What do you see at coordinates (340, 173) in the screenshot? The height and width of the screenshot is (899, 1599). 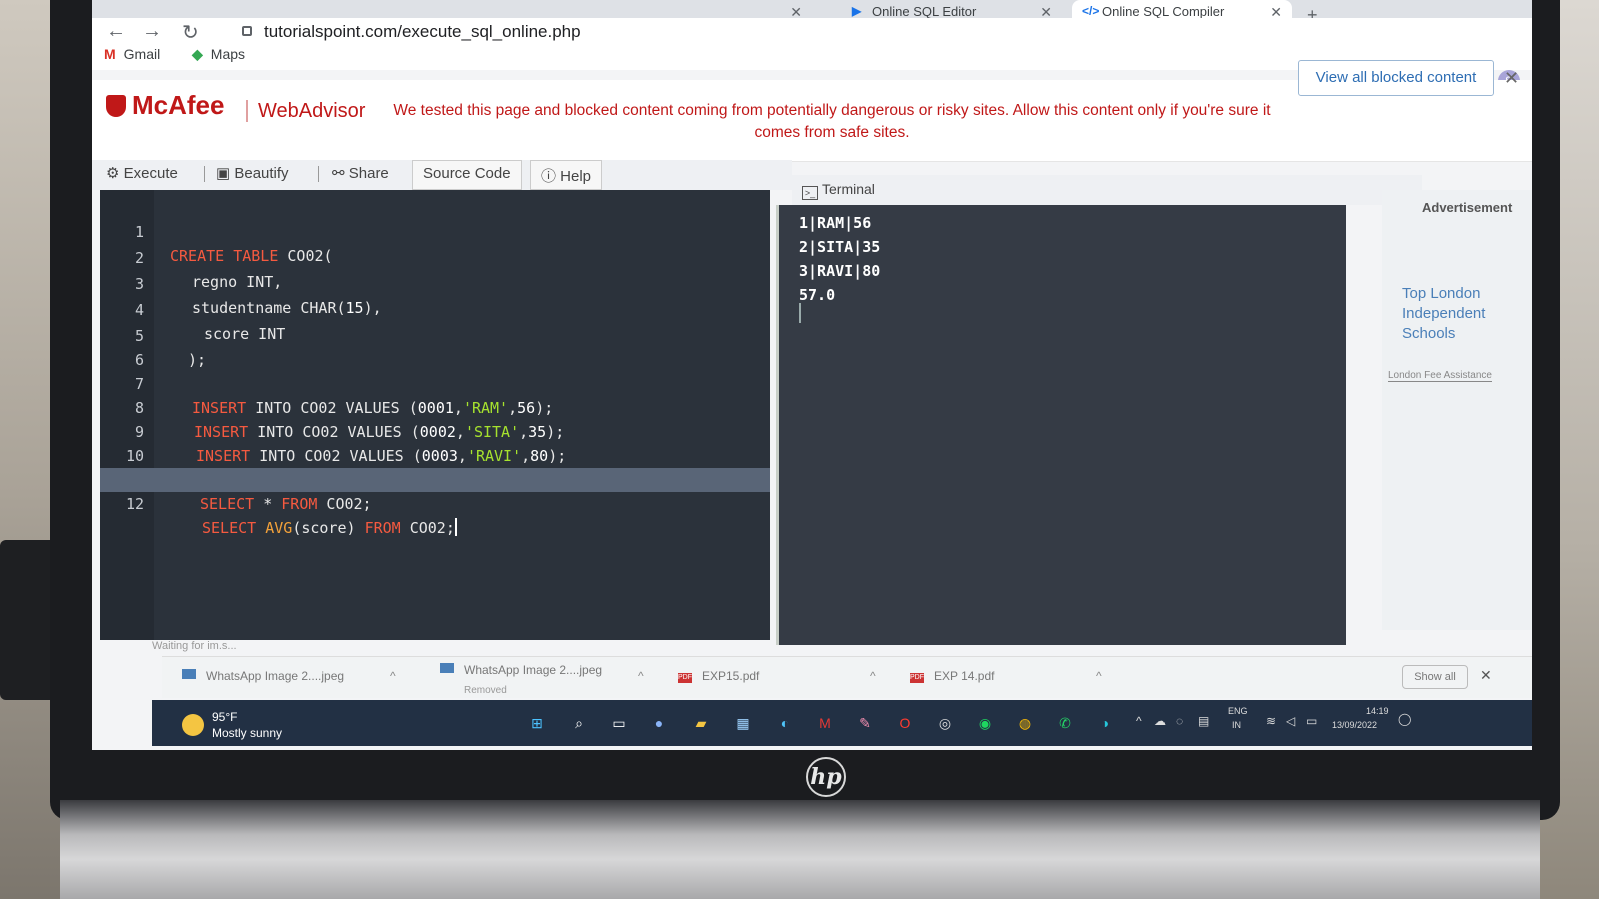 I see `share-icon: ⚯` at bounding box center [340, 173].